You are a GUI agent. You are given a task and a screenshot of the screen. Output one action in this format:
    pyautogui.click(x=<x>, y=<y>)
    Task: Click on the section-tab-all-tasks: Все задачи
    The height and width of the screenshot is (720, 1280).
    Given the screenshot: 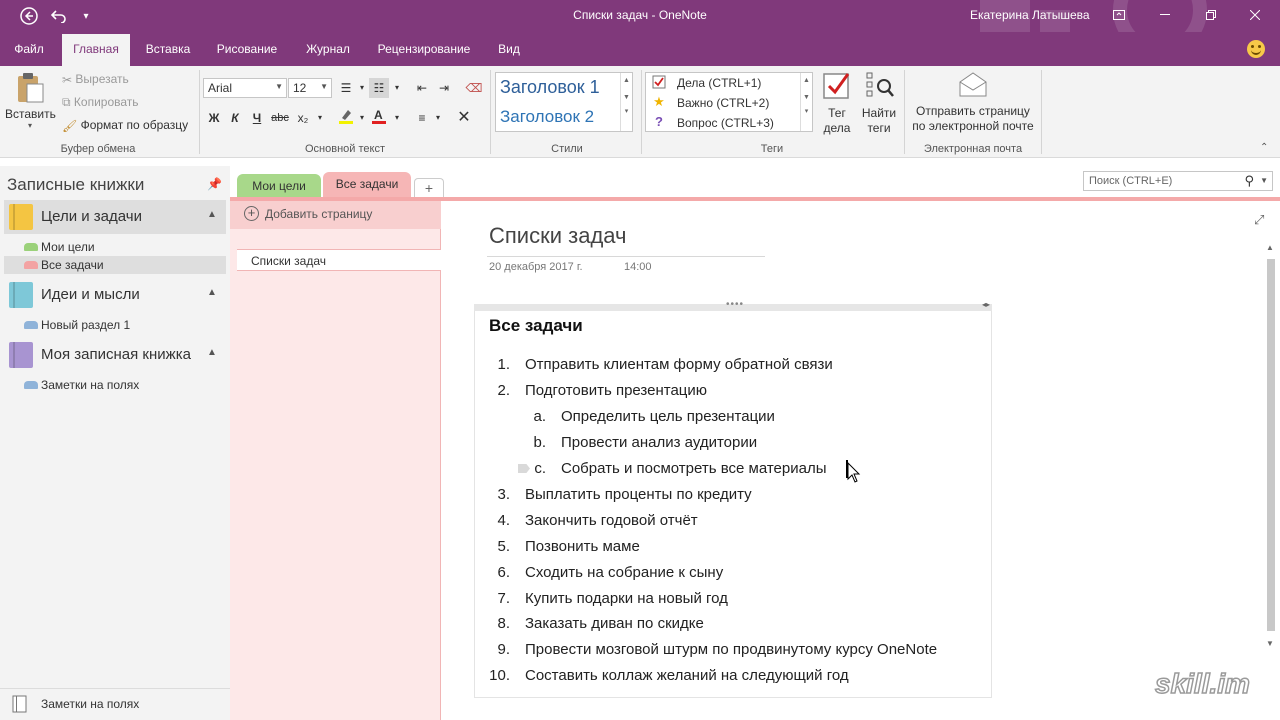 What is the action you would take?
    pyautogui.click(x=367, y=185)
    